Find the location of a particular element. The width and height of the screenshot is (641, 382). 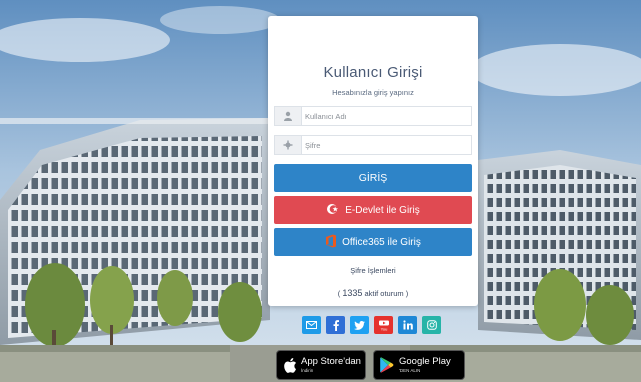

password-field is located at coordinates (373, 145).